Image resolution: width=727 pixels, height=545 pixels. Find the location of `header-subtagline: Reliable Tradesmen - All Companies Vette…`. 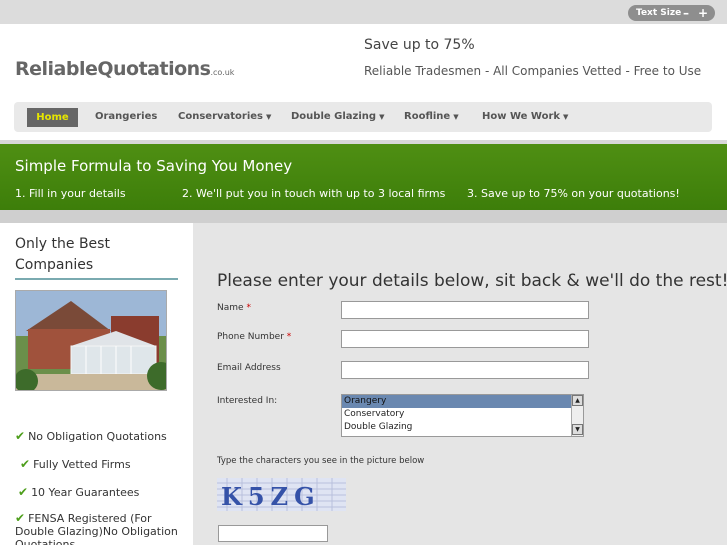

header-subtagline: Reliable Tradesmen - All Companies Vette… is located at coordinates (533, 71).